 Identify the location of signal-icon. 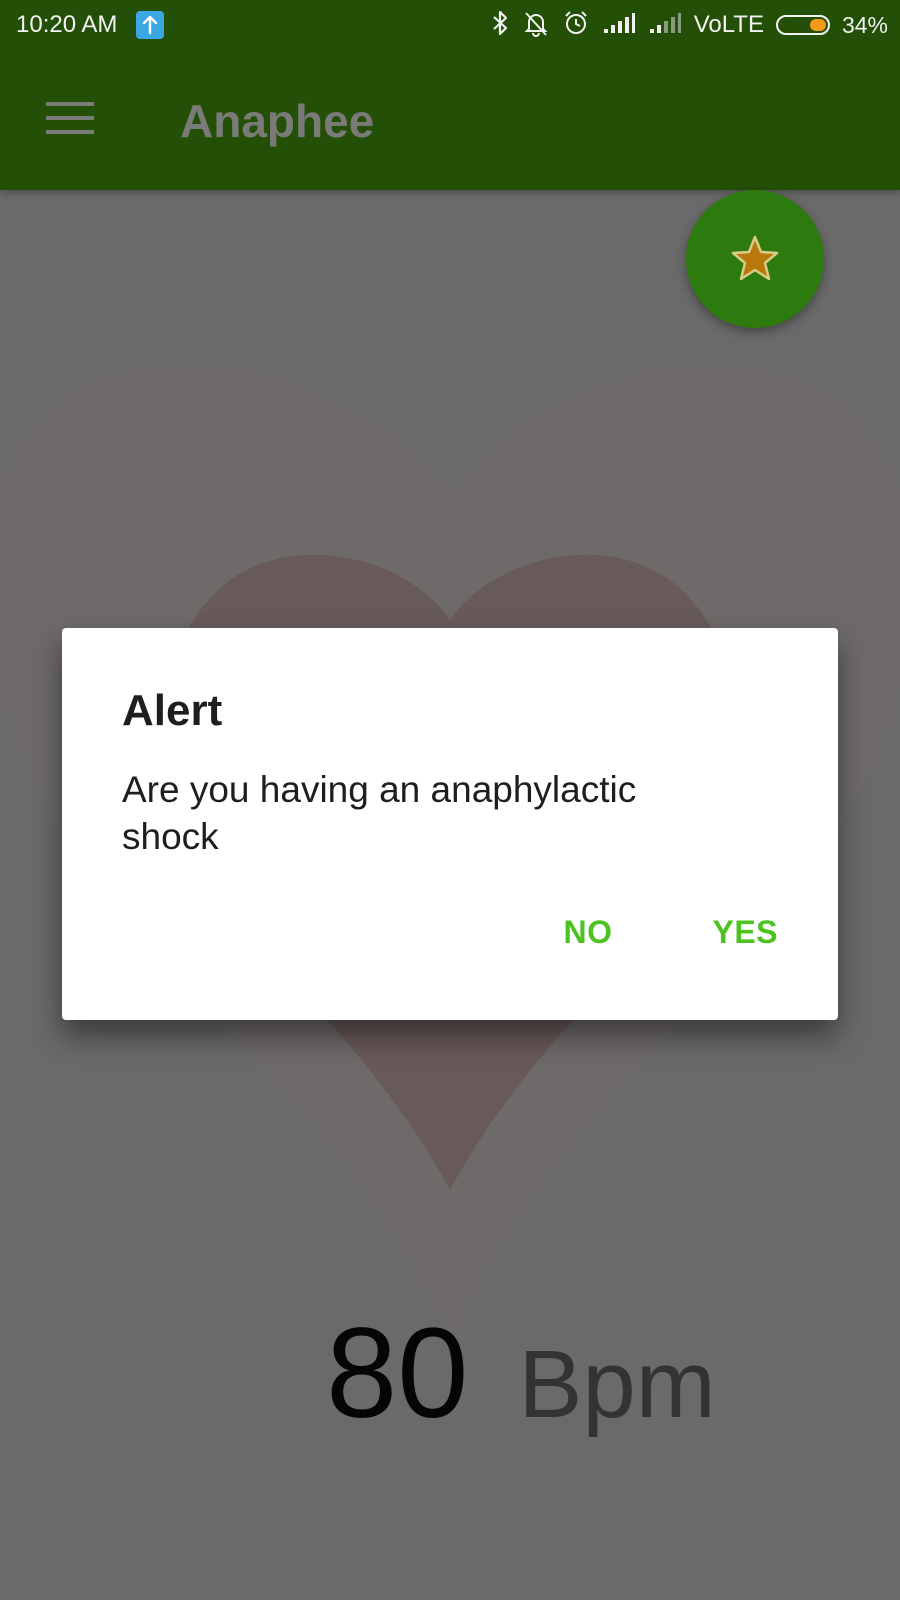
(619, 25).